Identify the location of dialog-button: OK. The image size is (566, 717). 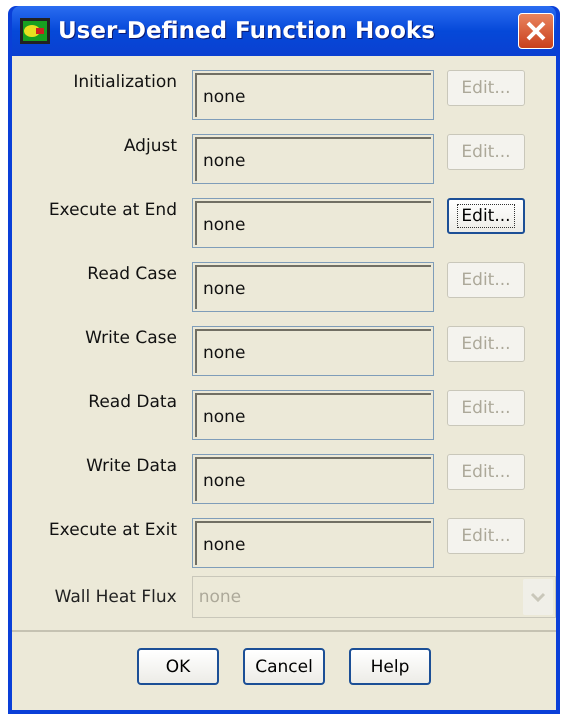
(178, 666).